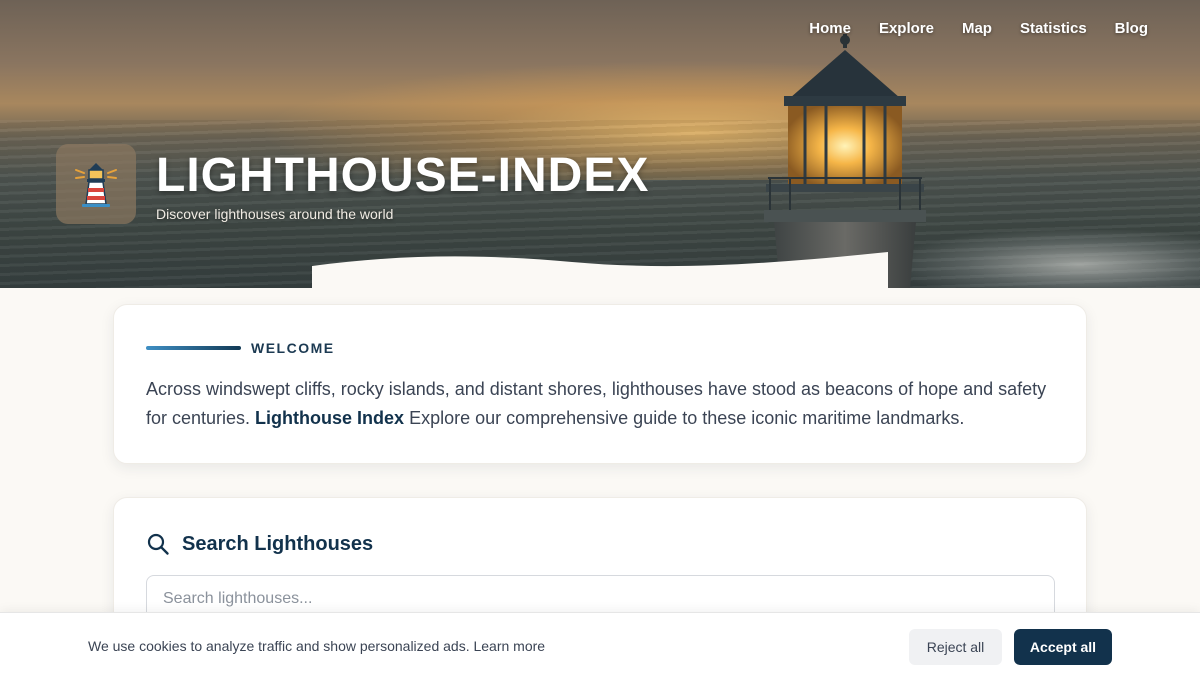 This screenshot has width=1200, height=680. What do you see at coordinates (906, 28) in the screenshot?
I see `nav-explore: Explore` at bounding box center [906, 28].